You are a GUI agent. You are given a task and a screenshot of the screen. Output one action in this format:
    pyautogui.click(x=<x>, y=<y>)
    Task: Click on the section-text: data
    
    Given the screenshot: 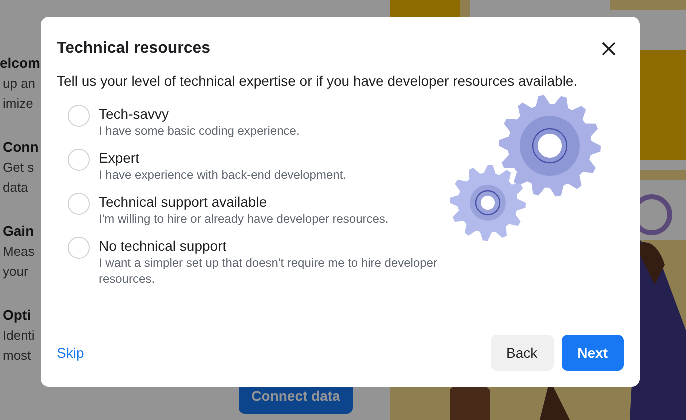 What is the action you would take?
    pyautogui.click(x=15, y=188)
    